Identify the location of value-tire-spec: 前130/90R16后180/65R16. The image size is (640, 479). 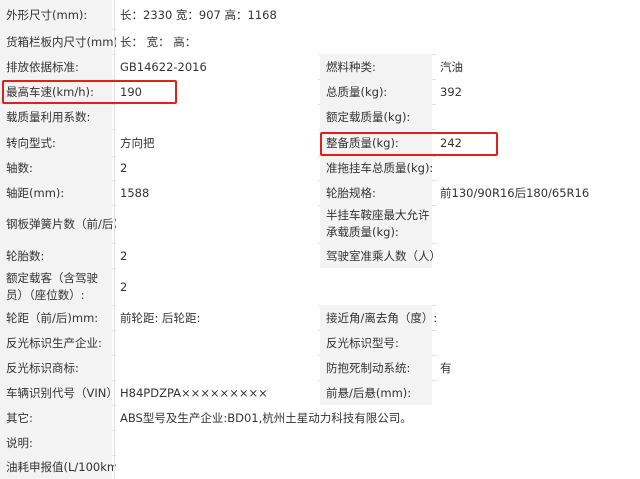
(538, 192).